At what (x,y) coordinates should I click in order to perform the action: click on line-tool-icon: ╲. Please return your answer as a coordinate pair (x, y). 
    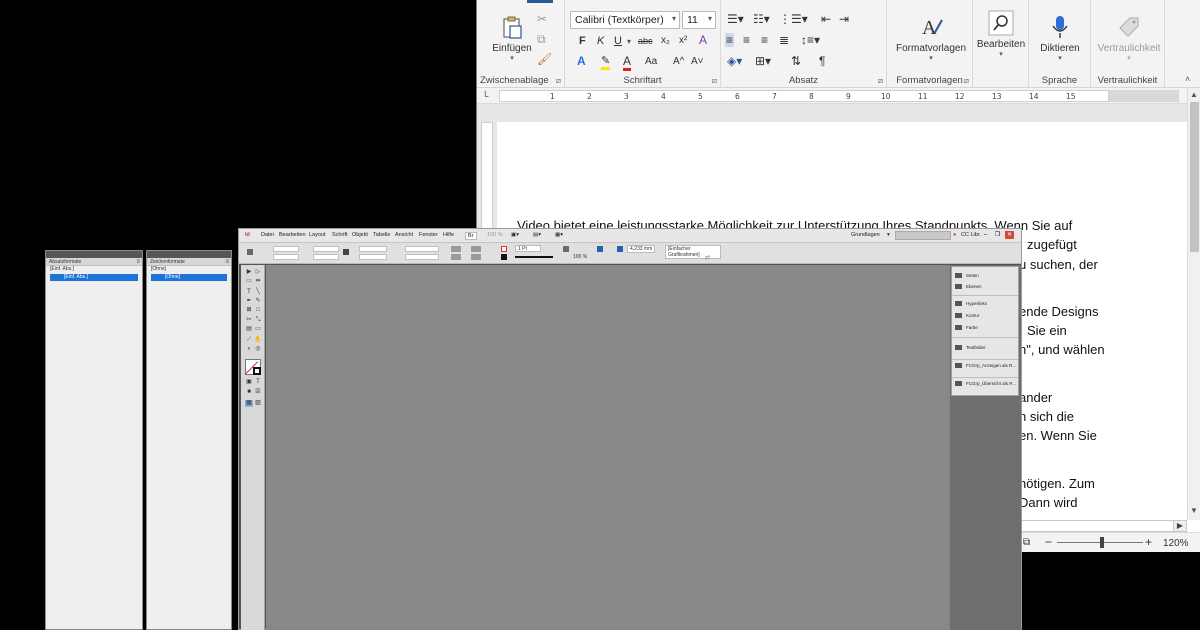
    Looking at the image, I should click on (258, 292).